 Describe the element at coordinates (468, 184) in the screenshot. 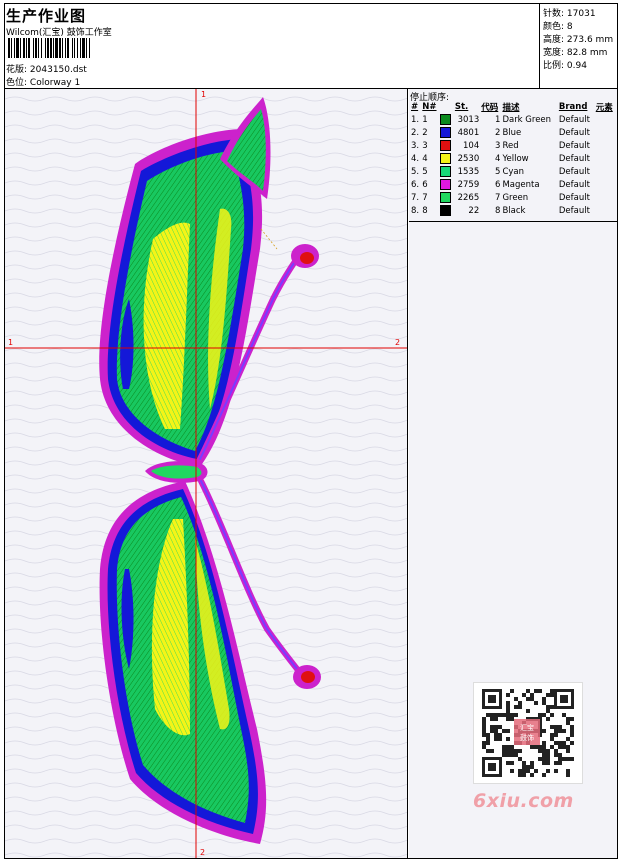

I see `cell-st: 2759` at that location.